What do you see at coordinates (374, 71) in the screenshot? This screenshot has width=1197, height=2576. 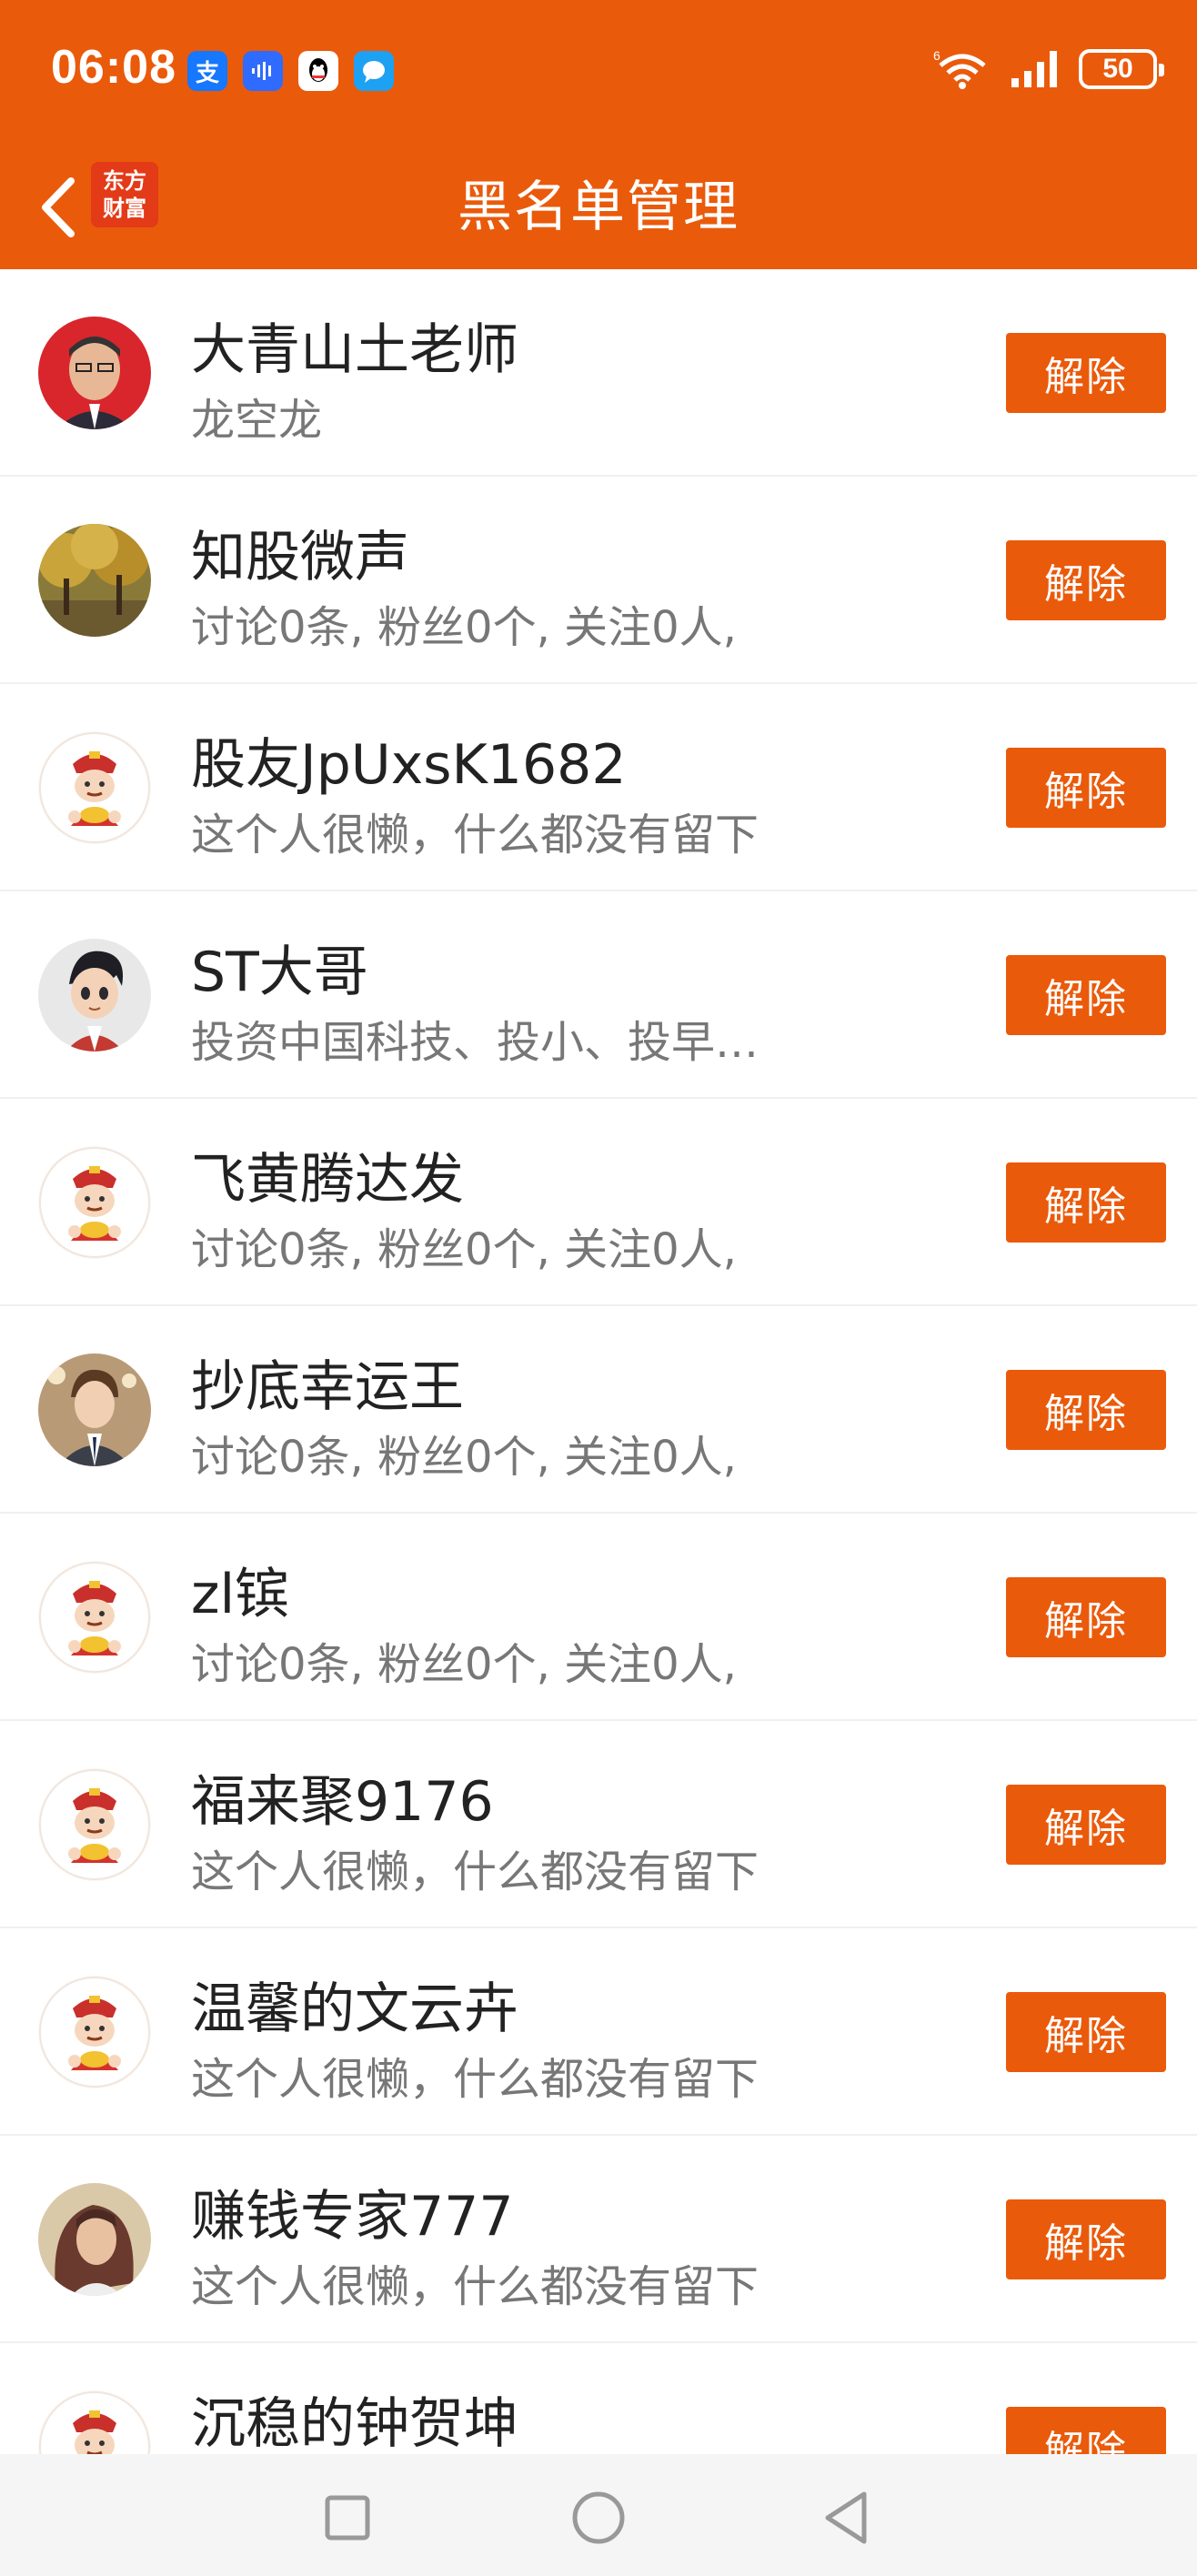 I see `message-icon` at bounding box center [374, 71].